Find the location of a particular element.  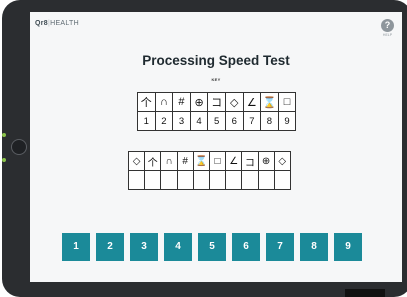

key-symbol-row: 个 ∩ # ⊕ コ ◇ ∠ ⌛ □ is located at coordinates (217, 102).